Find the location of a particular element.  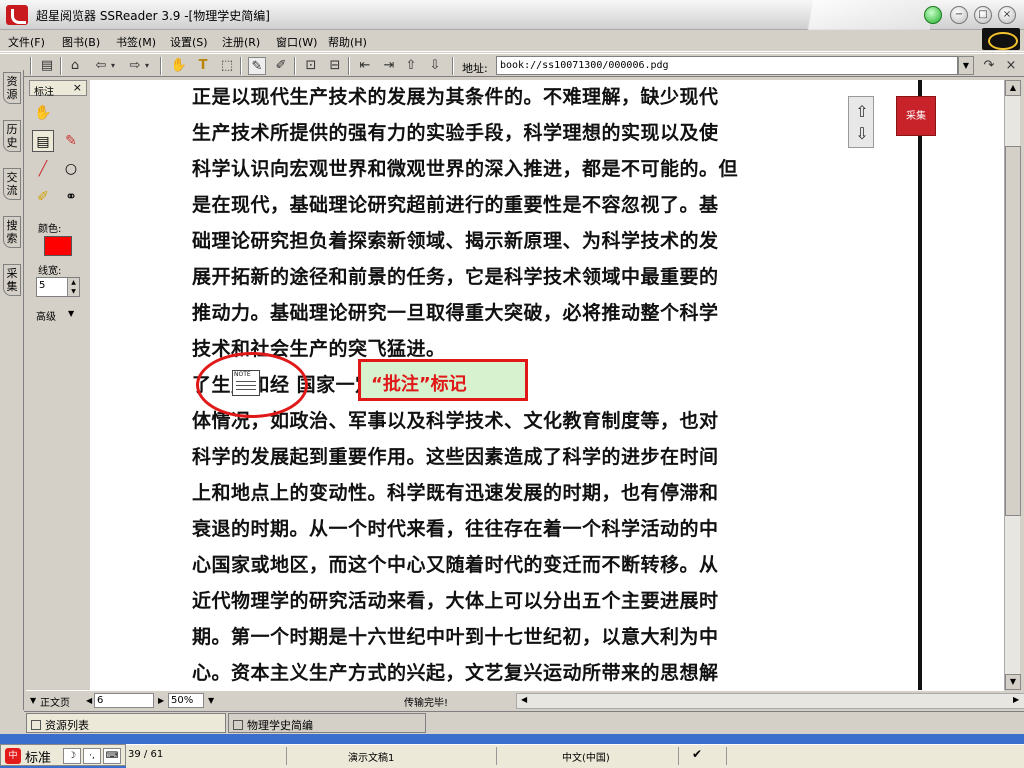

pencil-tool-icon: ✎ is located at coordinates (71, 141).